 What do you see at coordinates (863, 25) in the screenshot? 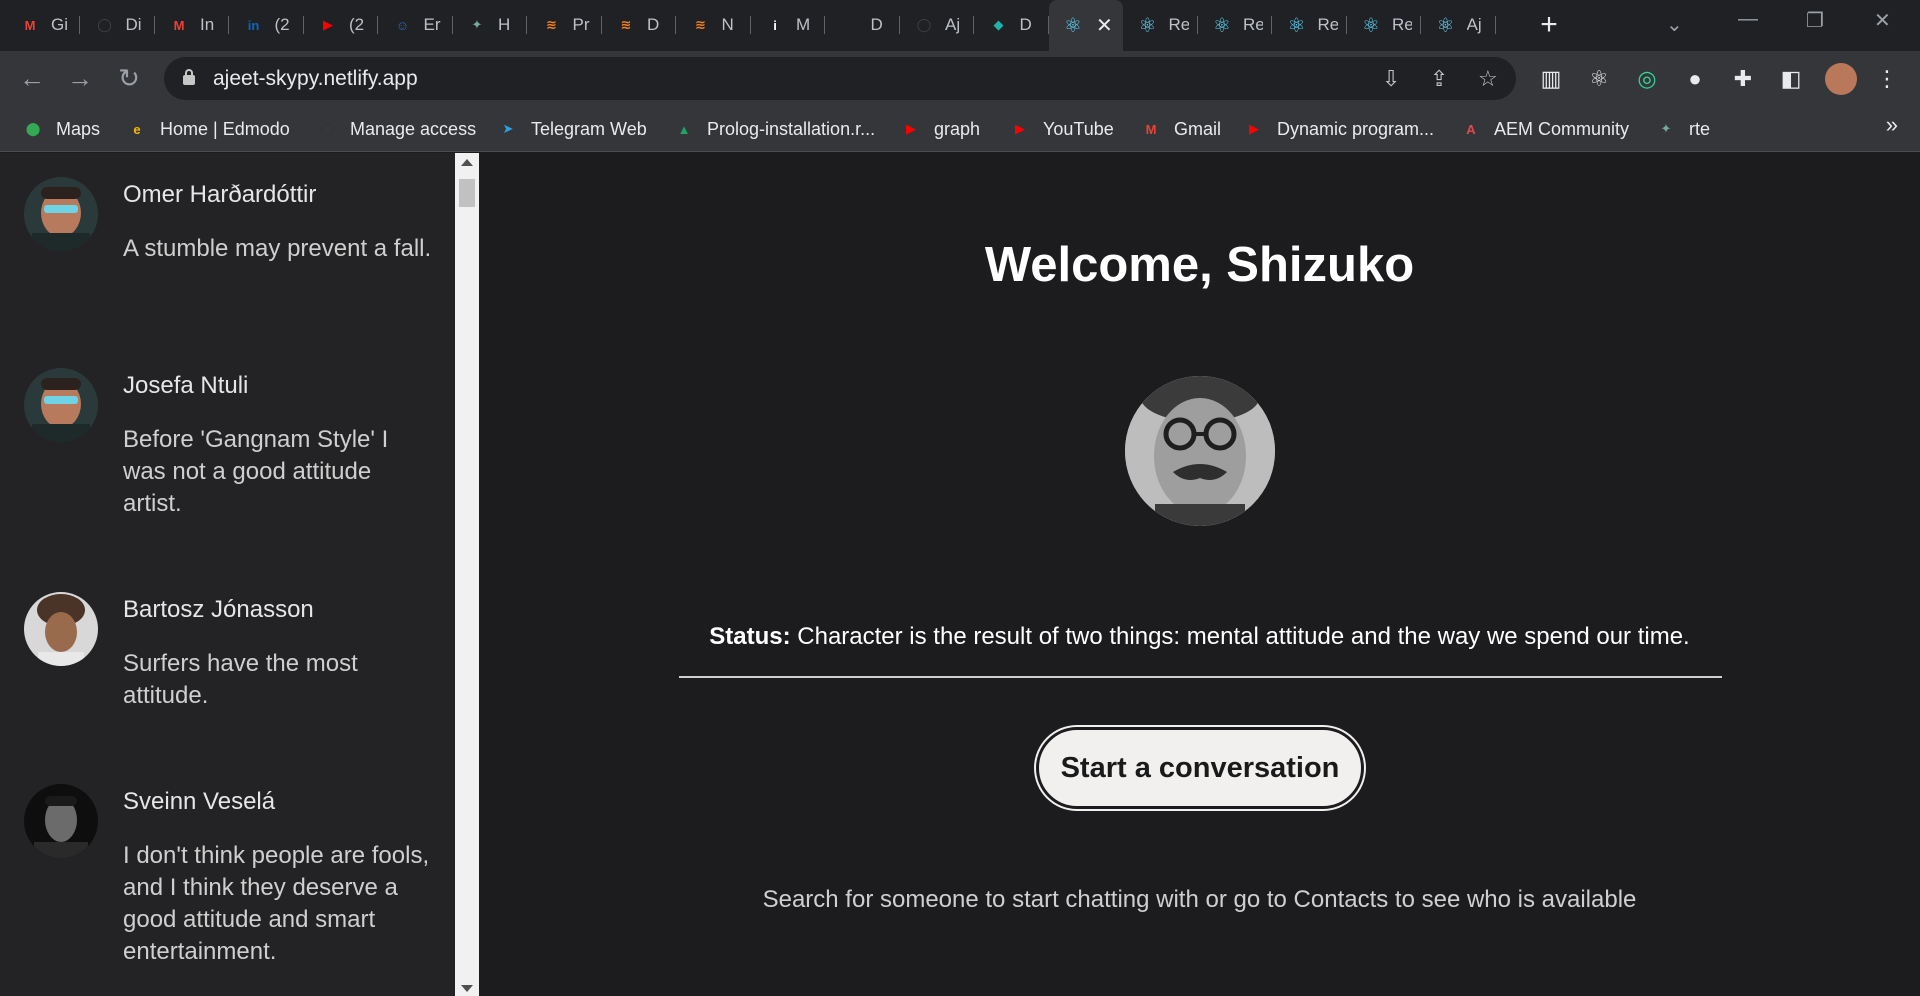
I see `browser-tab: ⬇ D` at bounding box center [863, 25].